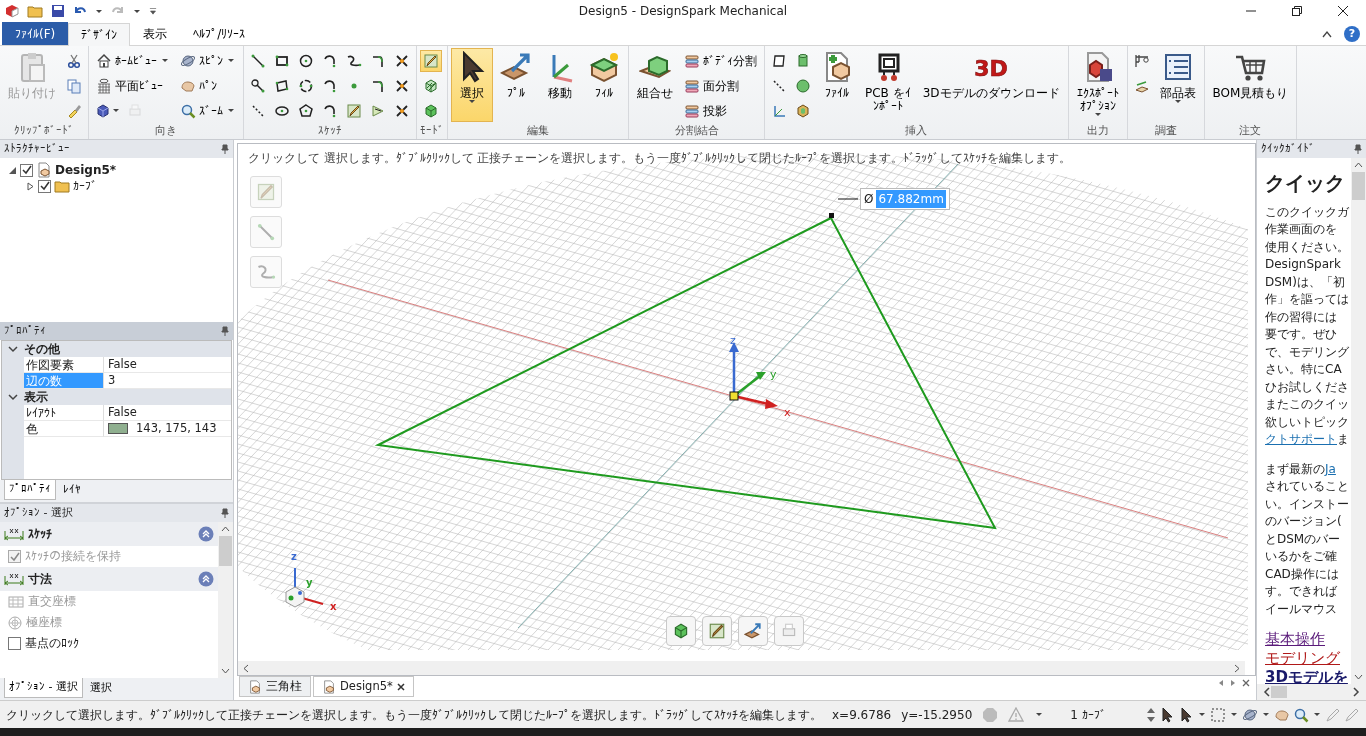  Describe the element at coordinates (129, 85) in the screenshot. I see `ribbon-button: 平面ﾋﾞｭｰ` at that location.